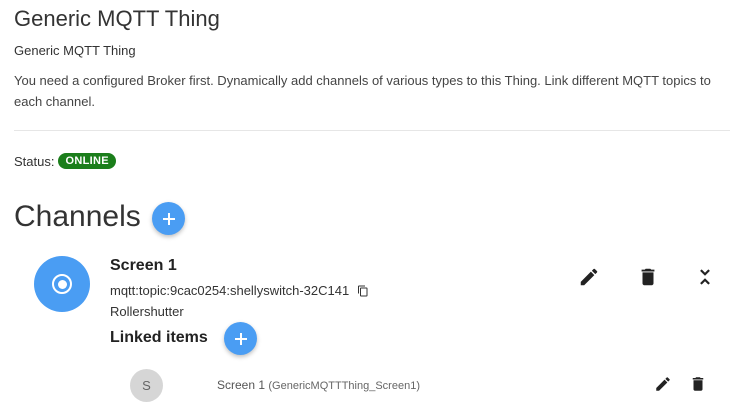 The width and height of the screenshot is (730, 413). What do you see at coordinates (241, 385) in the screenshot?
I see `linked-item-title: Screen 1` at bounding box center [241, 385].